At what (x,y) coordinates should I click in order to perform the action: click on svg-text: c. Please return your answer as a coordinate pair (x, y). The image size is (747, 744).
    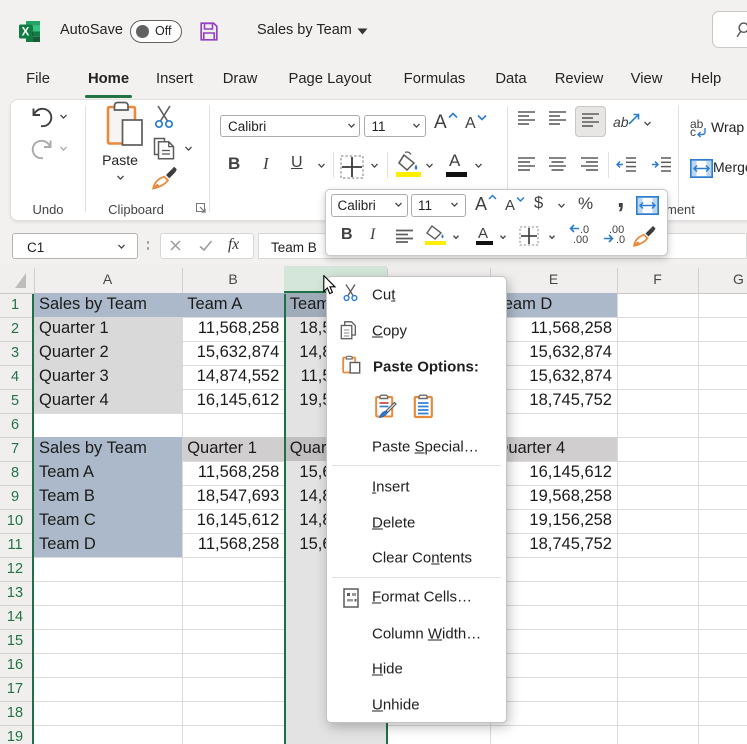
    Looking at the image, I should click on (693, 132).